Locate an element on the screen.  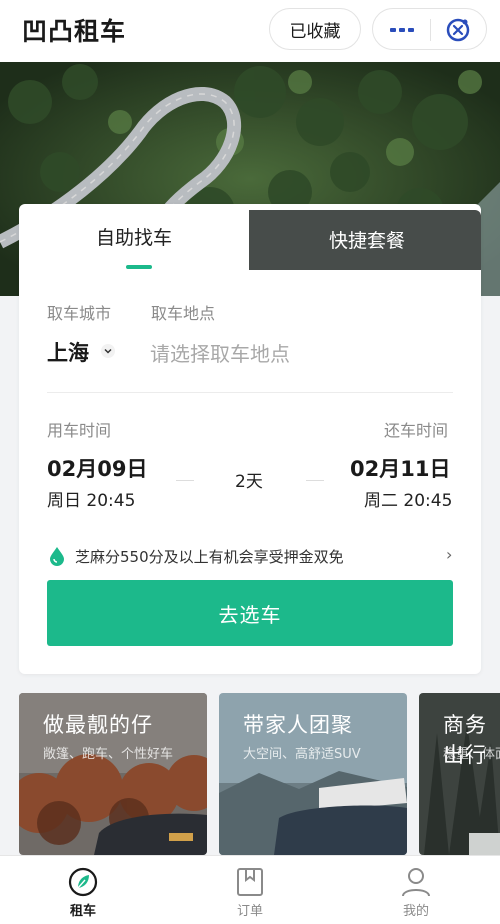
tab-quick-package: 快捷套餐 is located at coordinates (367, 239).